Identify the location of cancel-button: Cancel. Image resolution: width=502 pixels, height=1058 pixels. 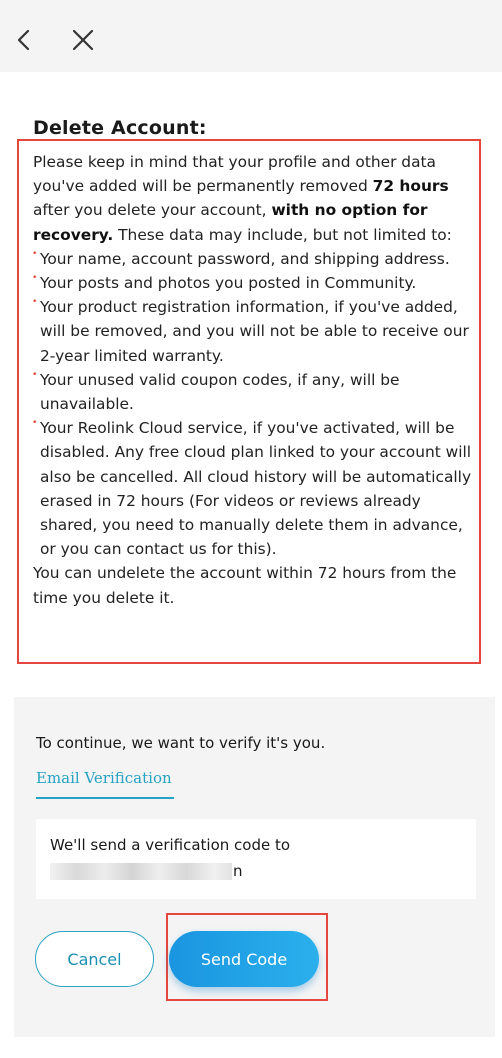
(94, 959).